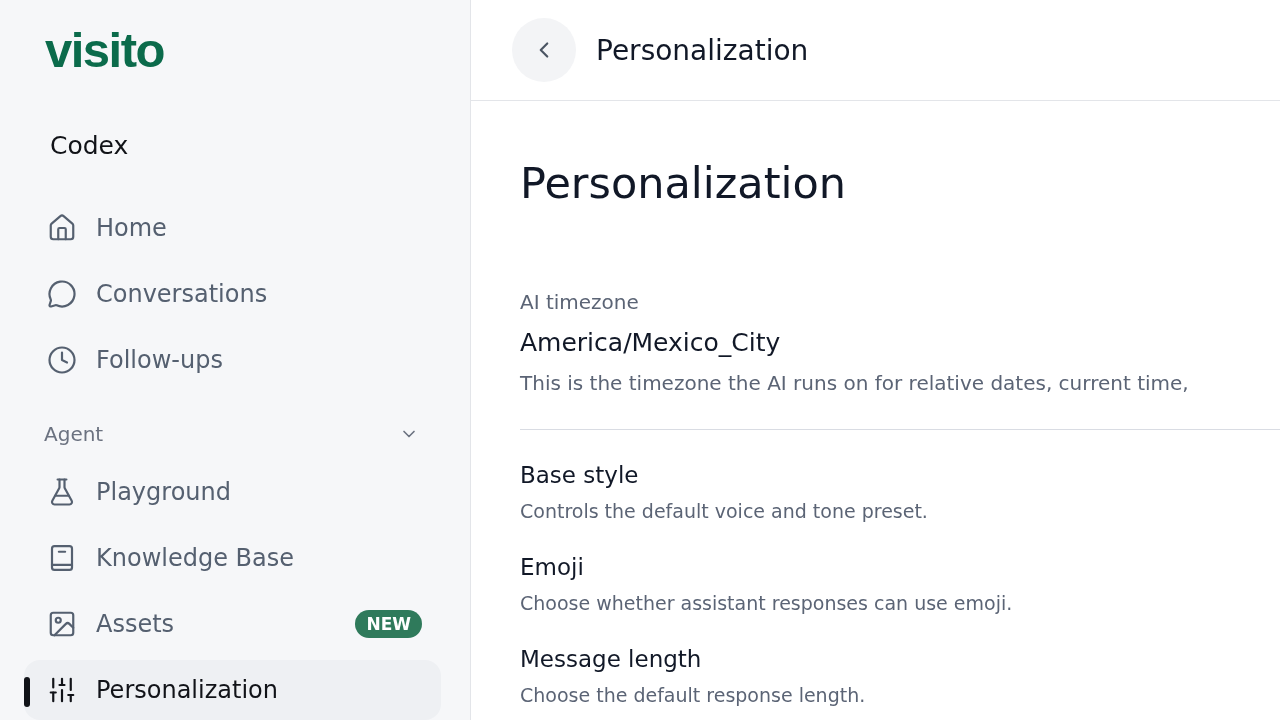  I want to click on speech-bubble-icon, so click(62, 294).